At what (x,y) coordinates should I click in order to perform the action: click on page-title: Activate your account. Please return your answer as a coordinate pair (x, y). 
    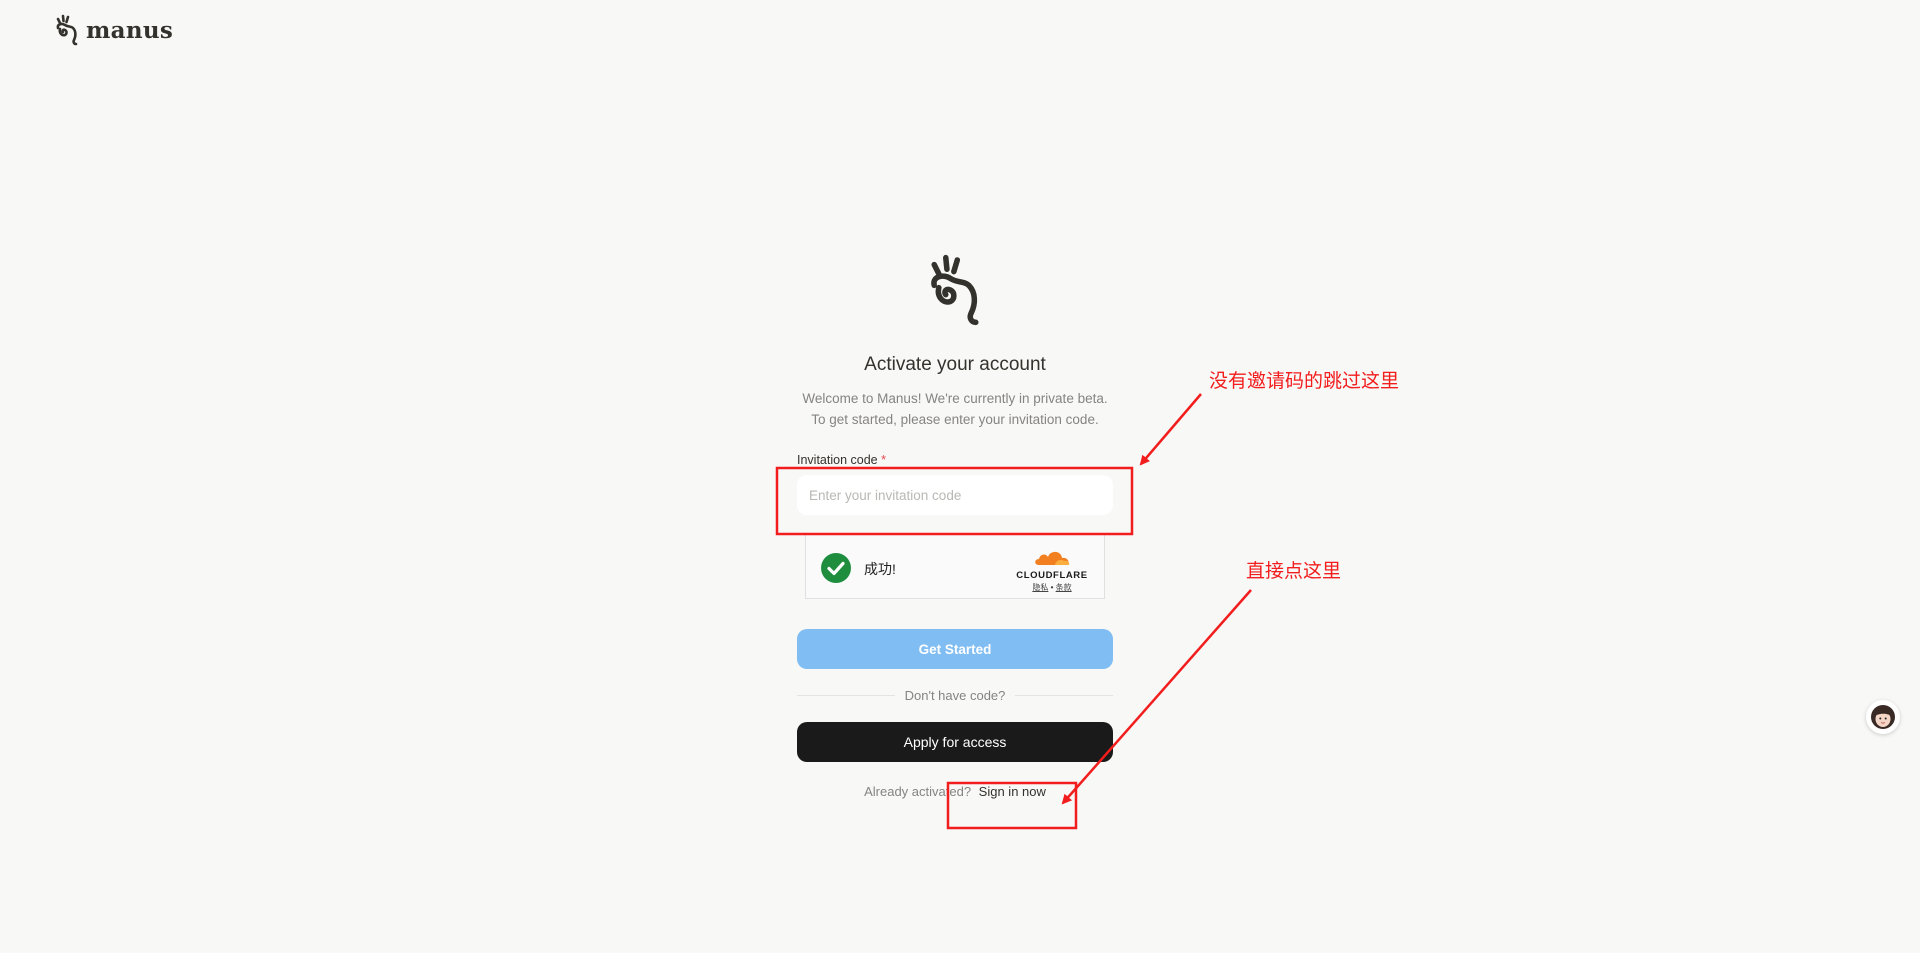
    Looking at the image, I should click on (955, 364).